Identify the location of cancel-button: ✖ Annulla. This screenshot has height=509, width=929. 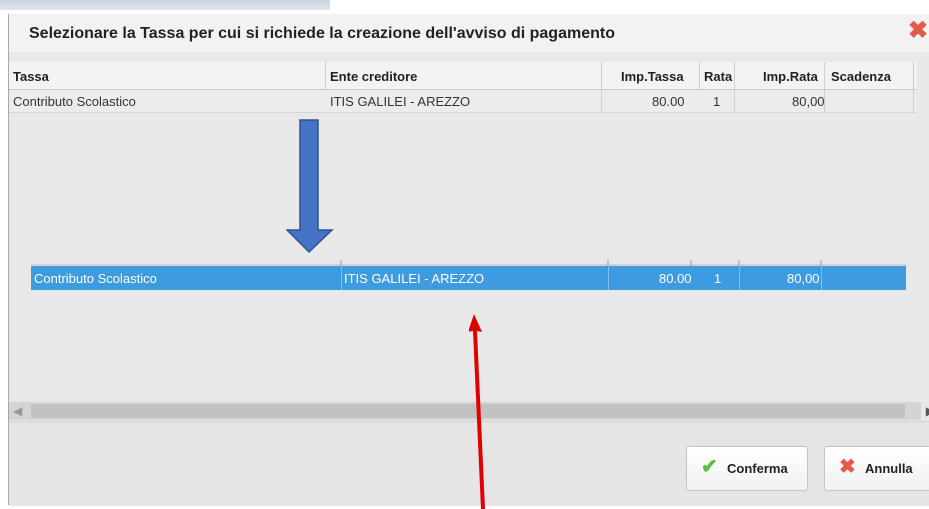
(876, 468).